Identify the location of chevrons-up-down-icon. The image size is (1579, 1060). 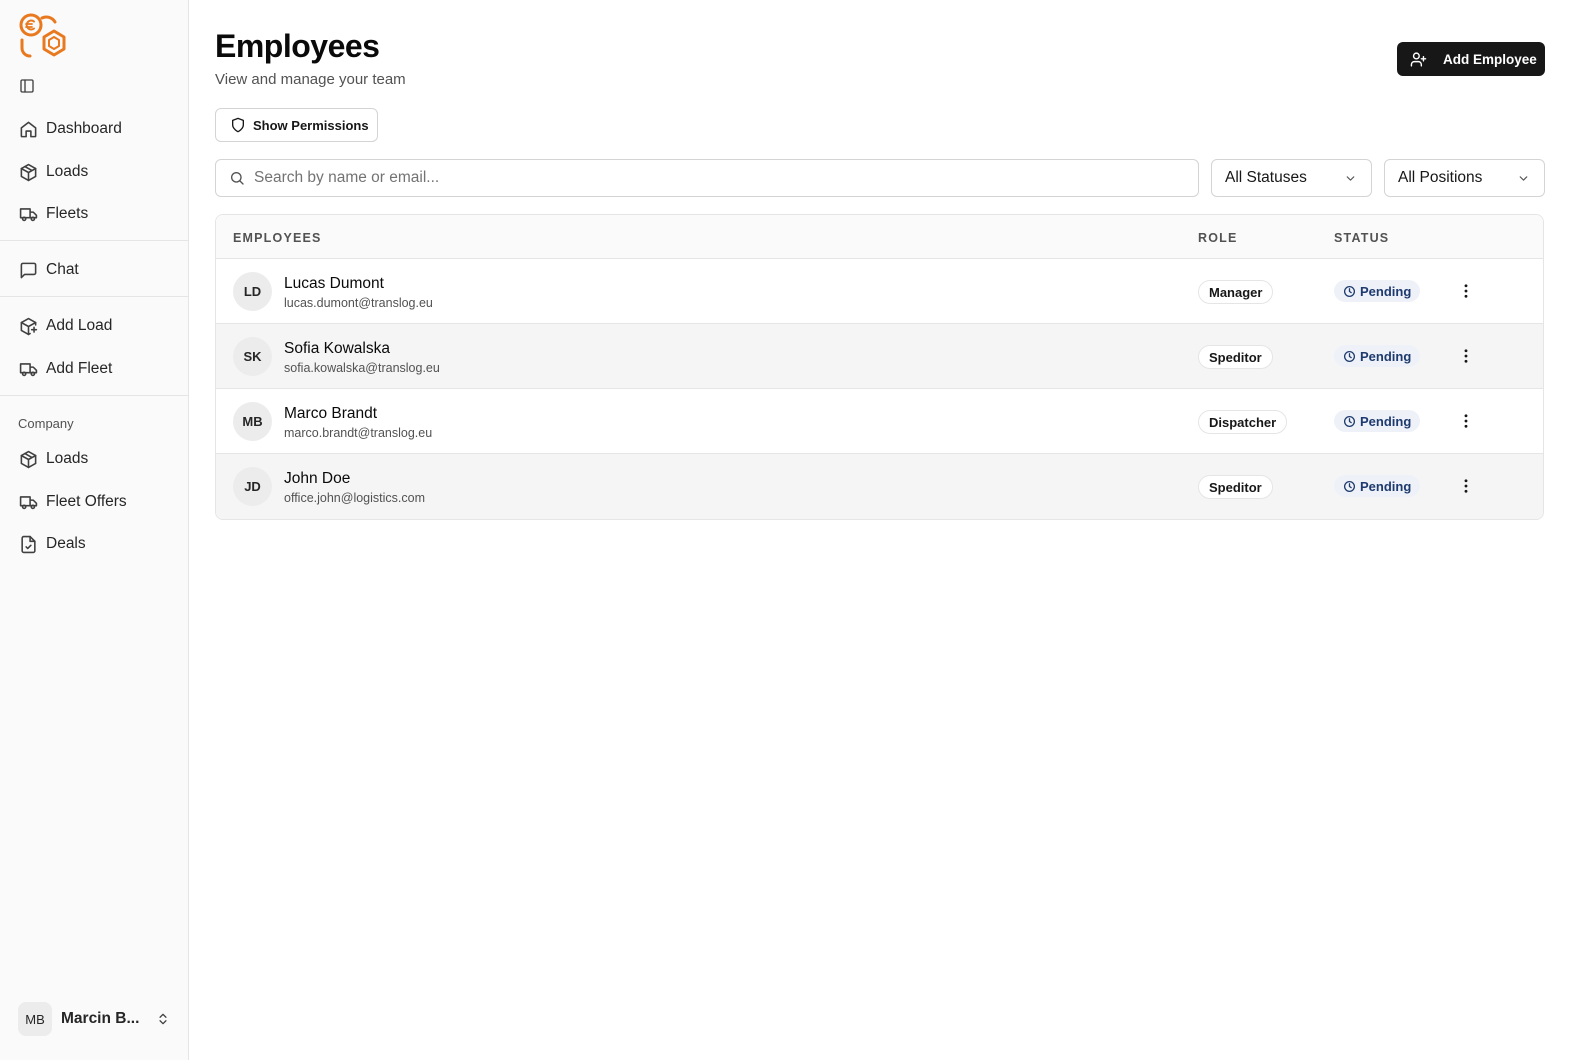
(163, 1019).